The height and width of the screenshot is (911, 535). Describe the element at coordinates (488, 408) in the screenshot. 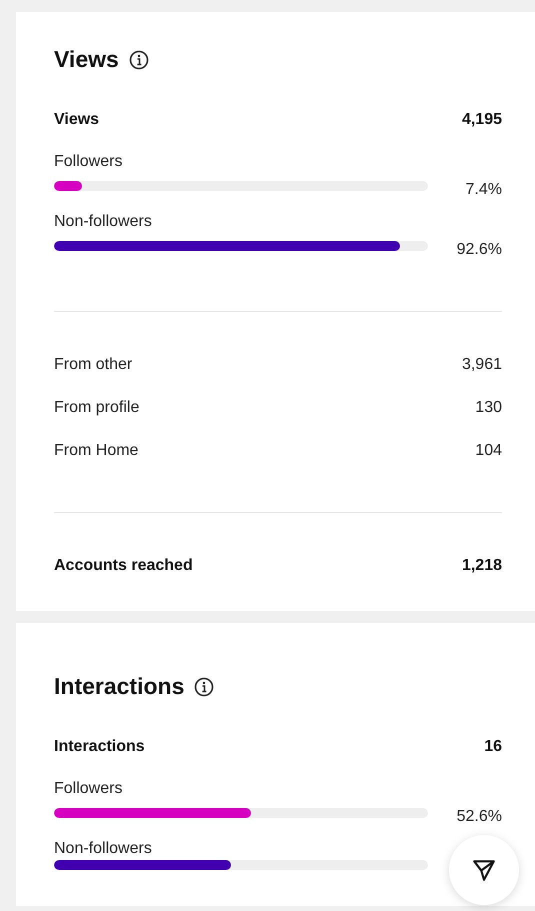

I see `source-value: 130` at that location.